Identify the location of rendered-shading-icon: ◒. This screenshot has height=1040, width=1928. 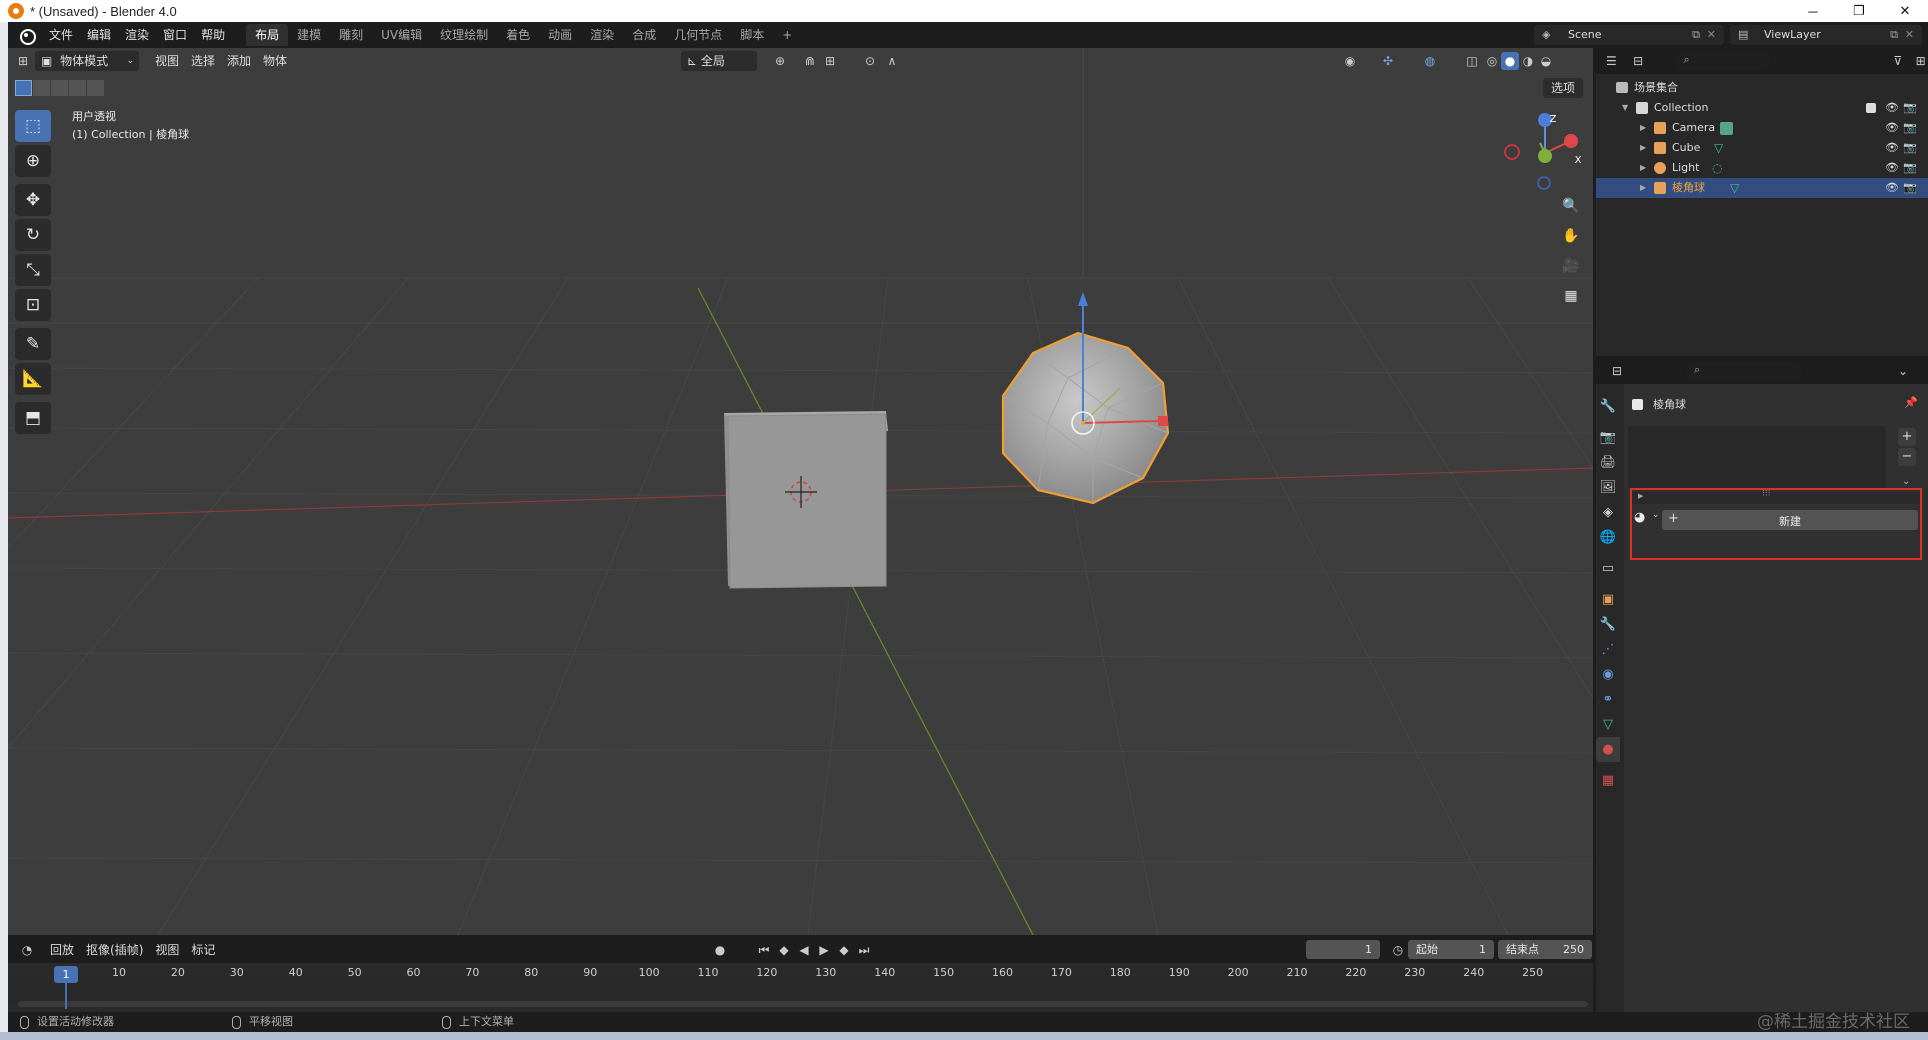
(1546, 61).